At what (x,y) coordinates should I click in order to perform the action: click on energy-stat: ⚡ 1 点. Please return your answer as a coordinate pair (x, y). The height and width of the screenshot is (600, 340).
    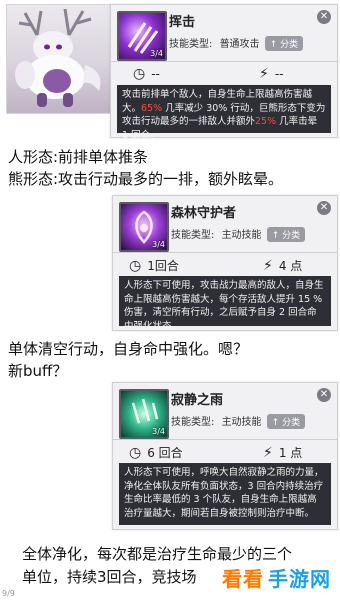
    Looking at the image, I should click on (283, 453).